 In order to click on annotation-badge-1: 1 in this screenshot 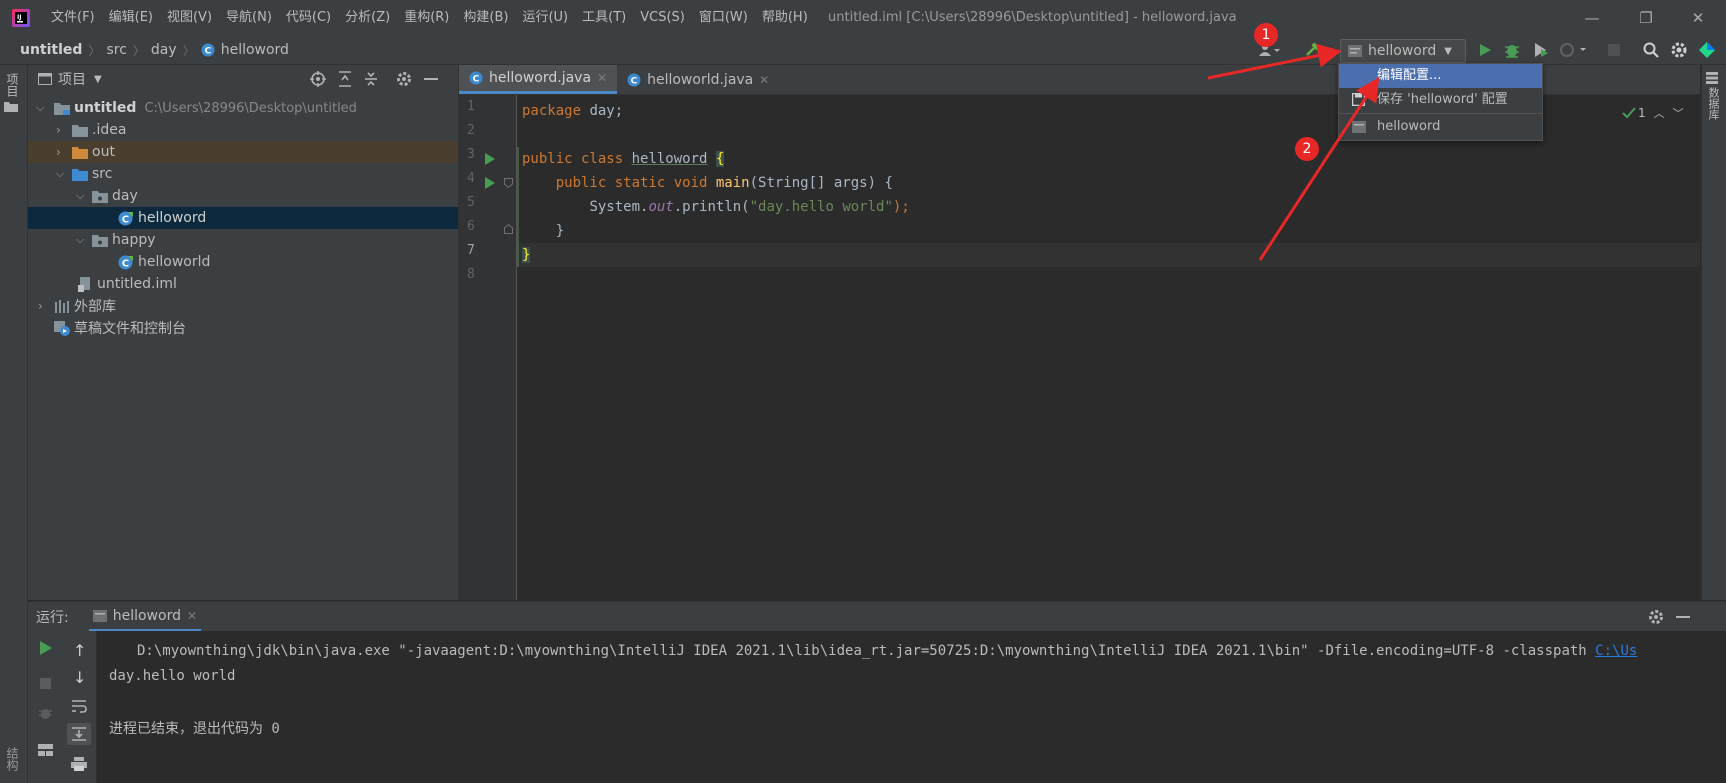, I will do `click(1266, 35)`.